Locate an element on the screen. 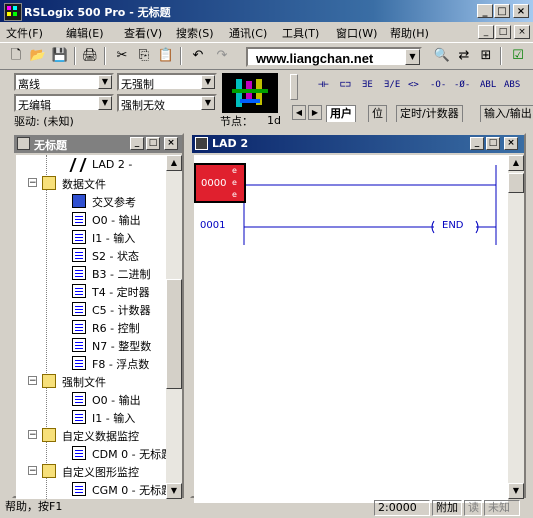  tree-item: N7 - 整型数 is located at coordinates (91, 345).